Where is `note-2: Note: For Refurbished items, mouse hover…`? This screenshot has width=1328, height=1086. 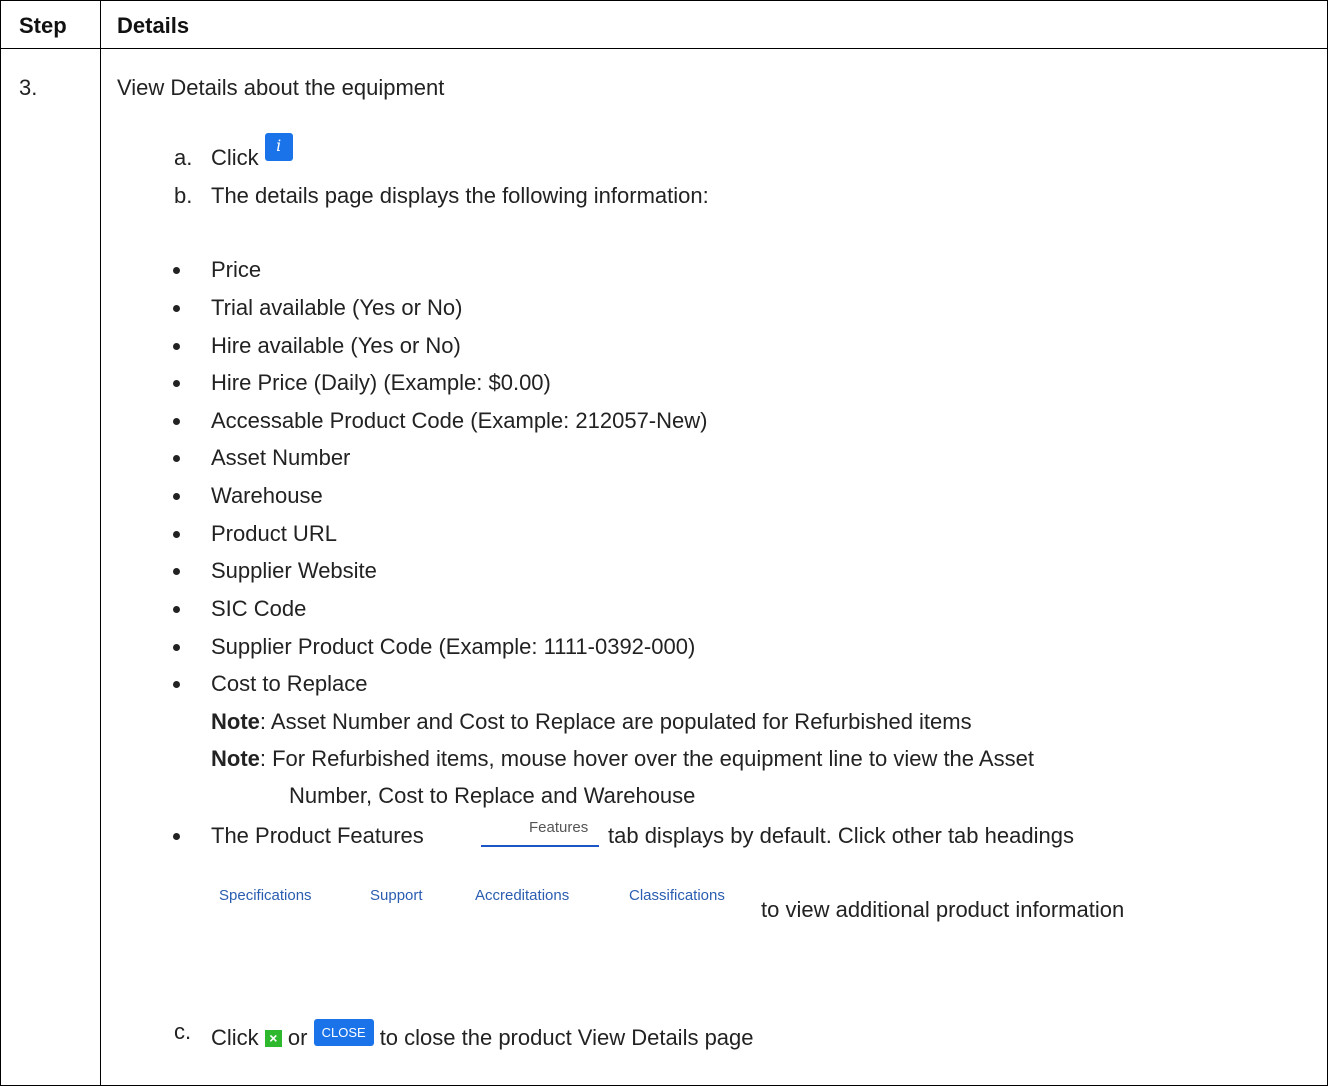 note-2: Note: For Refurbished items, mouse hover… is located at coordinates (622, 759).